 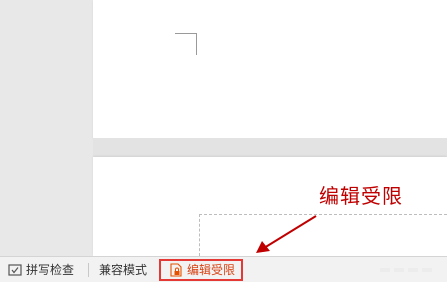 I want to click on status-divider, so click(x=89, y=269).